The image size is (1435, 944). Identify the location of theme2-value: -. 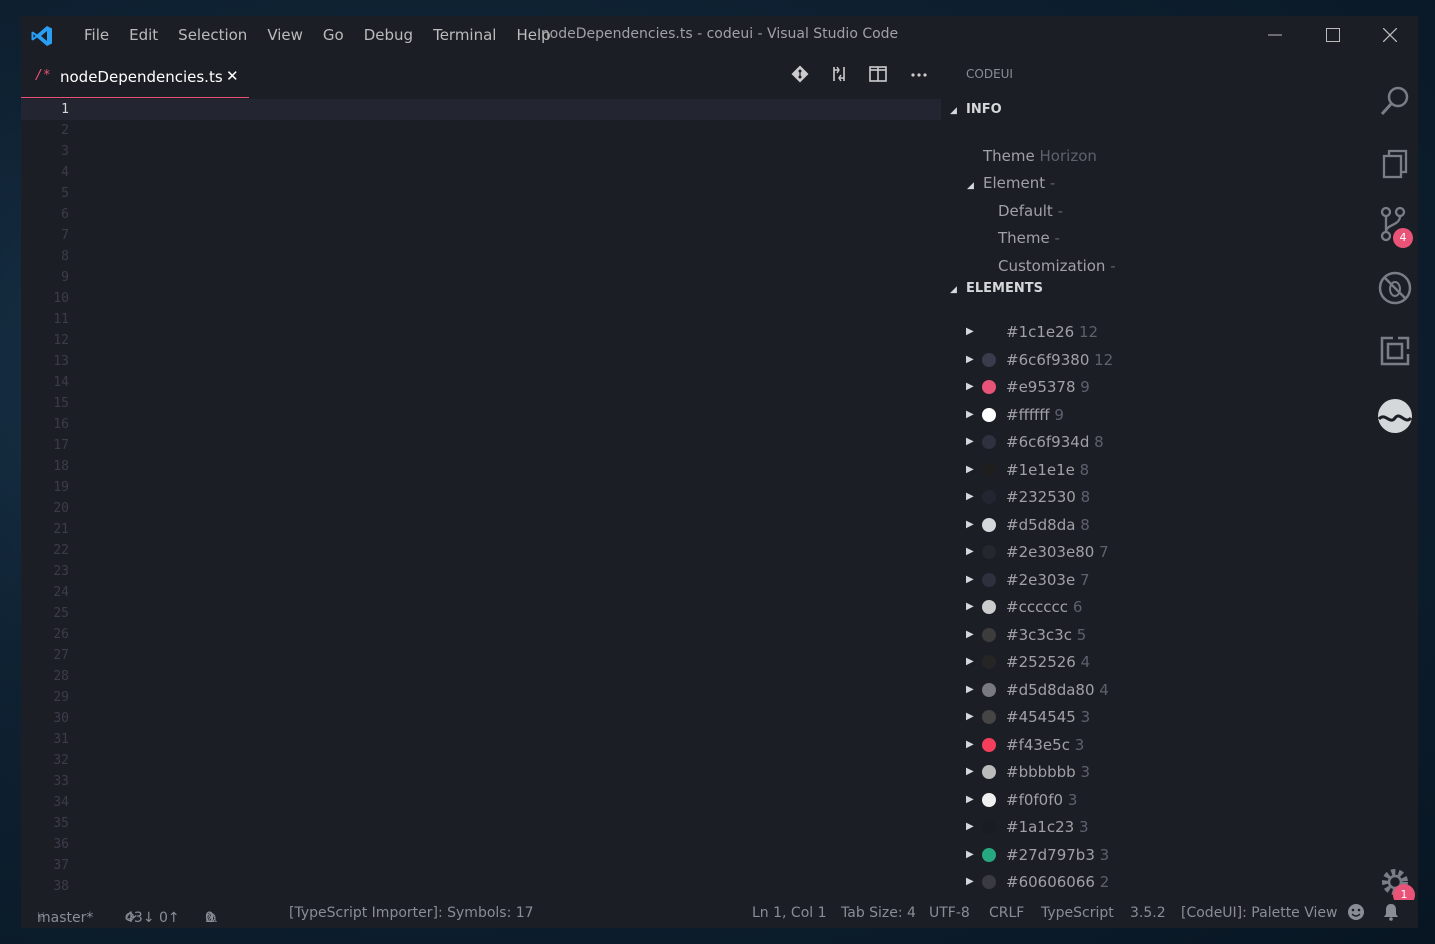
(1057, 238).